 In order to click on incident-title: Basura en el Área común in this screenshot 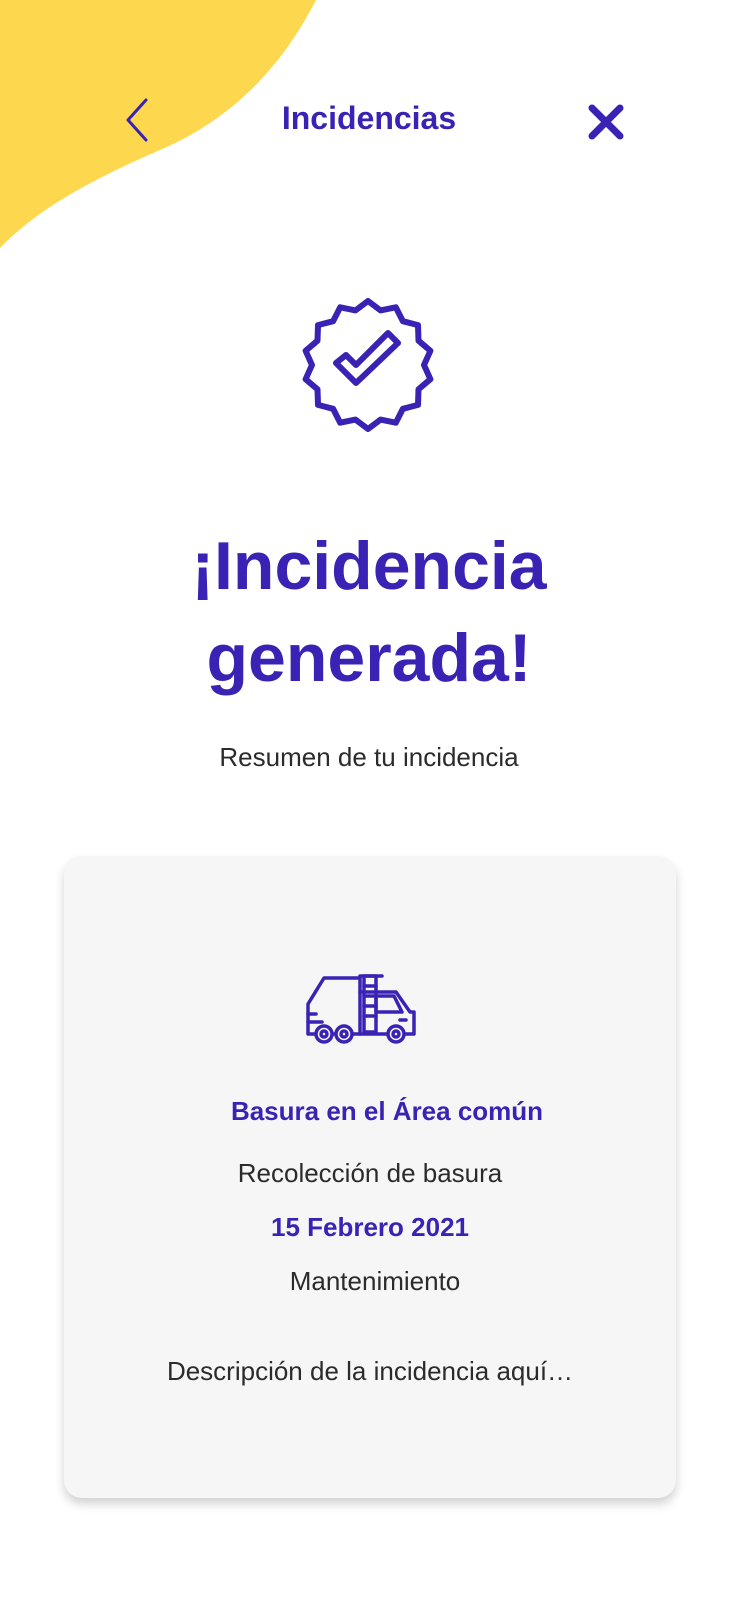, I will do `click(387, 1111)`.